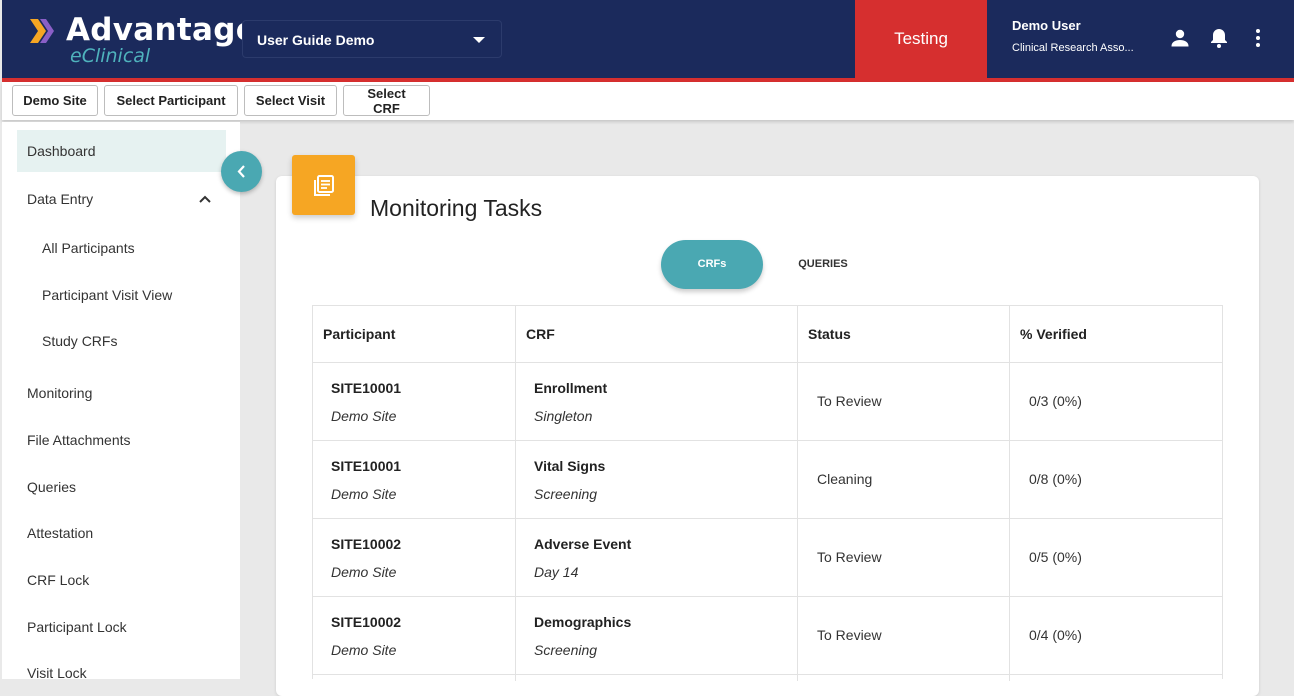 Image resolution: width=1294 pixels, height=696 pixels. What do you see at coordinates (571, 388) in the screenshot?
I see `crf-name: Enrollment` at bounding box center [571, 388].